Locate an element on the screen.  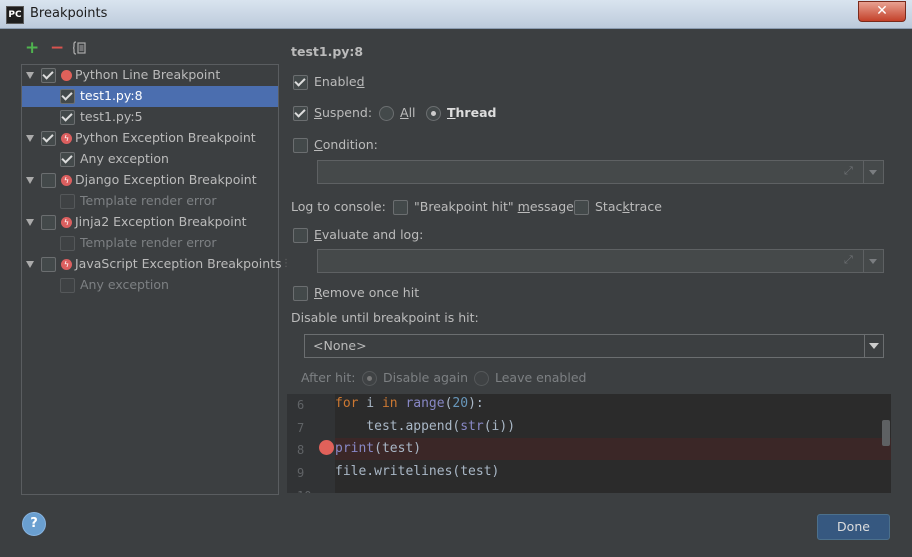
suspend-all-label: All is located at coordinates (408, 112).